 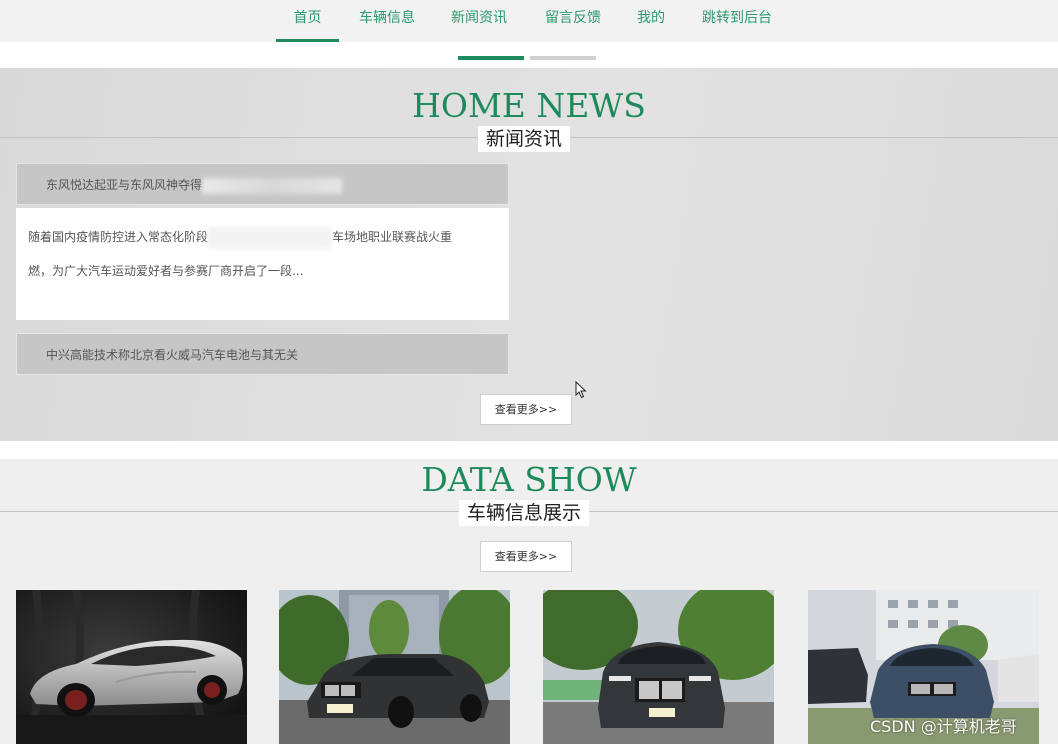 What do you see at coordinates (529, 21) in the screenshot?
I see `top-nav: 首页 车辆信息 新闻资讯 留言反馈 我的 跳转到后台` at bounding box center [529, 21].